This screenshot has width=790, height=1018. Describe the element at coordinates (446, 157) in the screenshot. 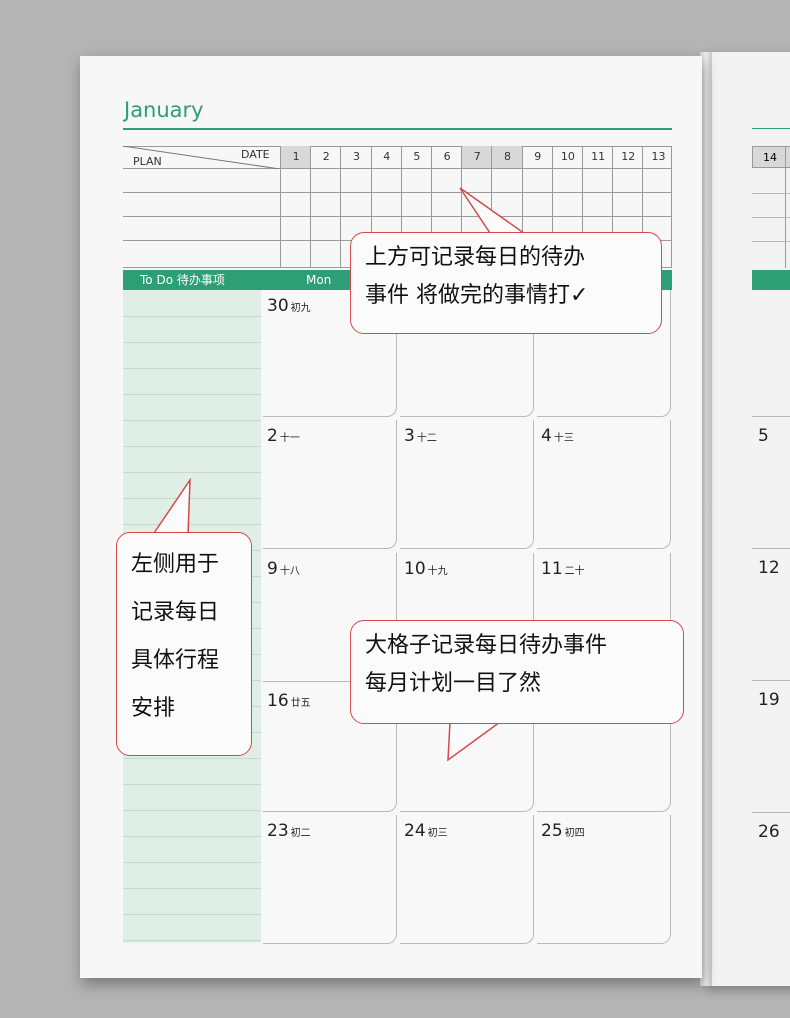

I see `date-cell: 6` at that location.